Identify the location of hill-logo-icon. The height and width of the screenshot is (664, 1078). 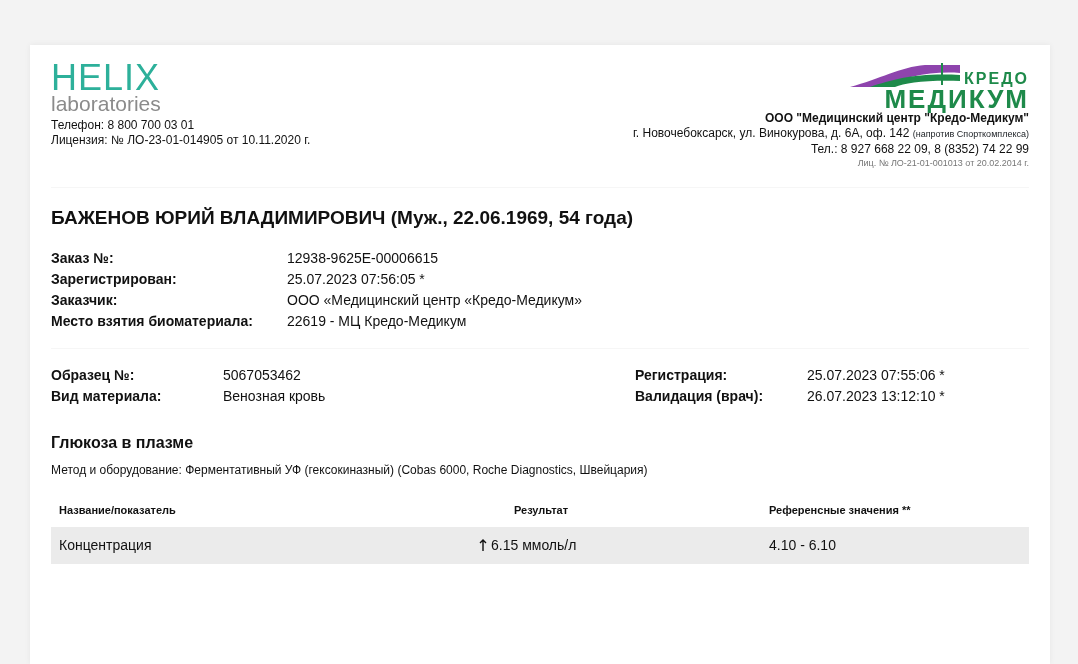
(905, 75).